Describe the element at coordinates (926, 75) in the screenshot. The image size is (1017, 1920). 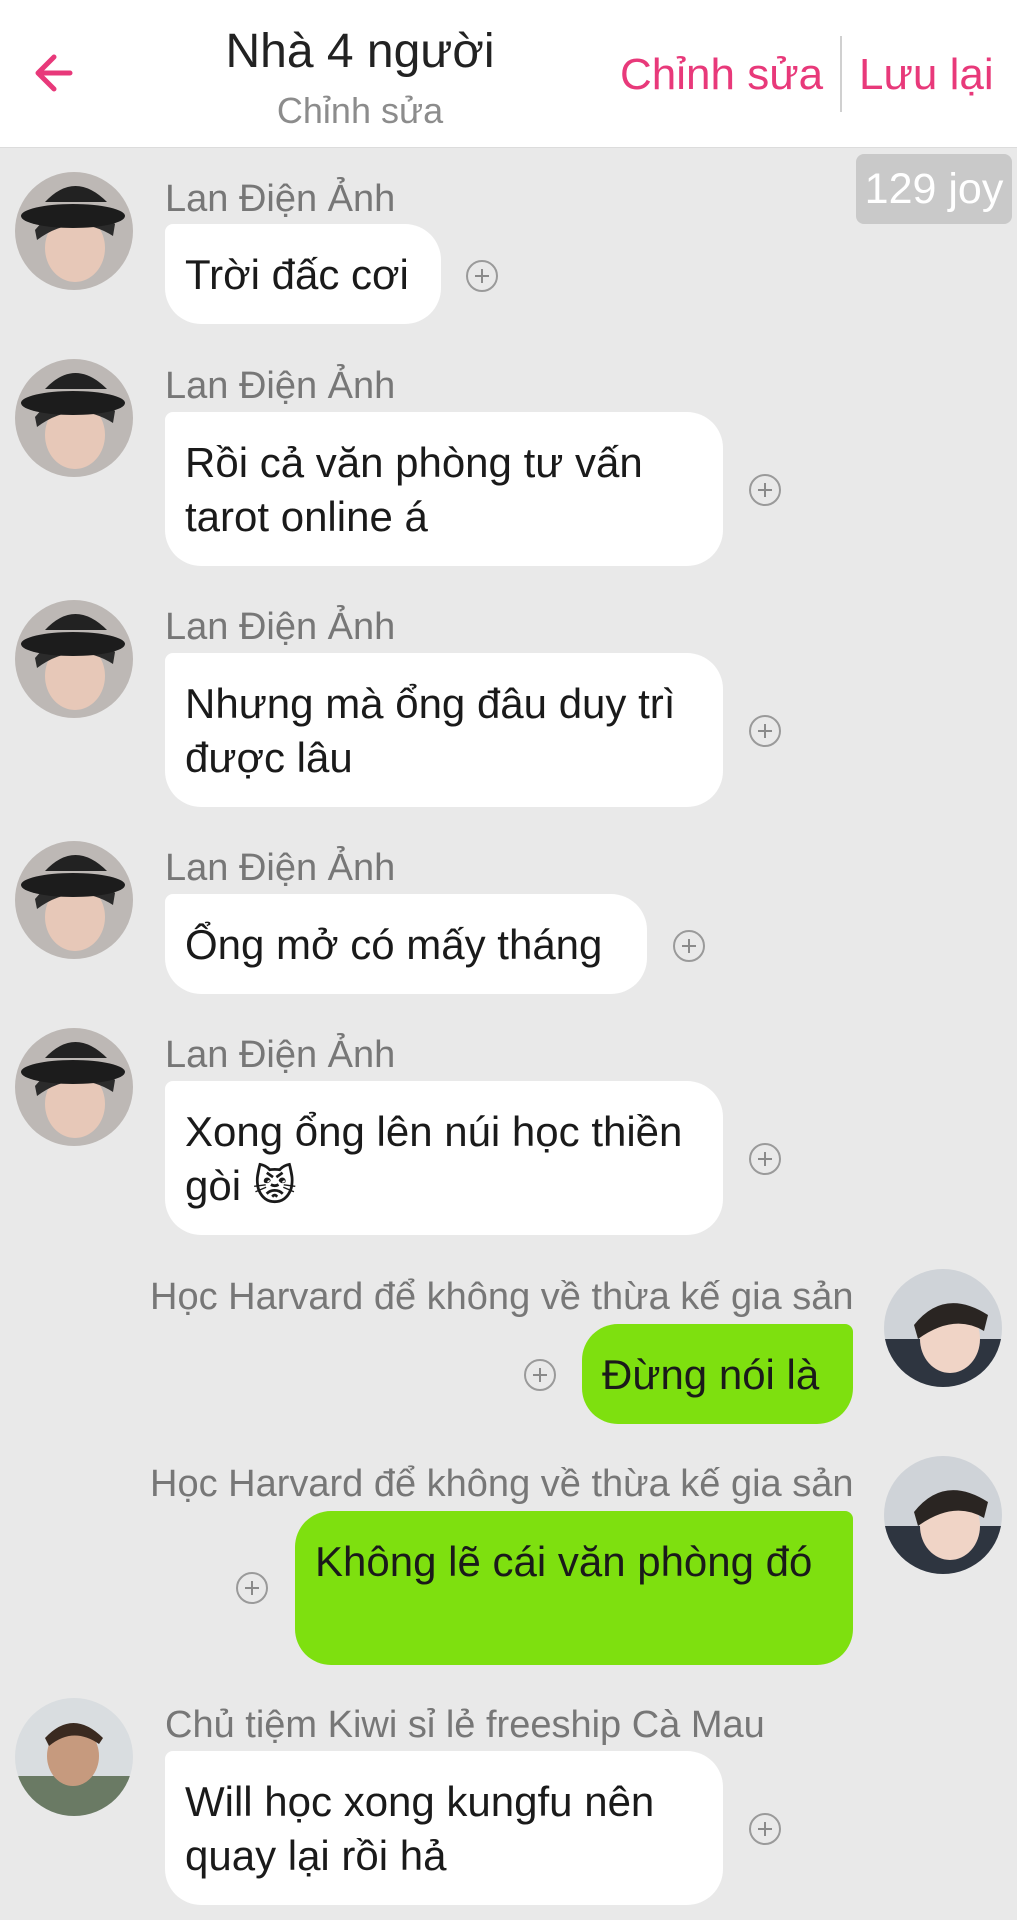
I see `save-button: Lưu lại` at that location.